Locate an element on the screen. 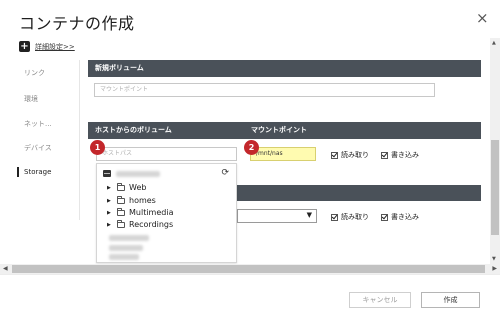 The image size is (500, 329). vertical-scrollbar: ▲ ▼ is located at coordinates (495, 151).